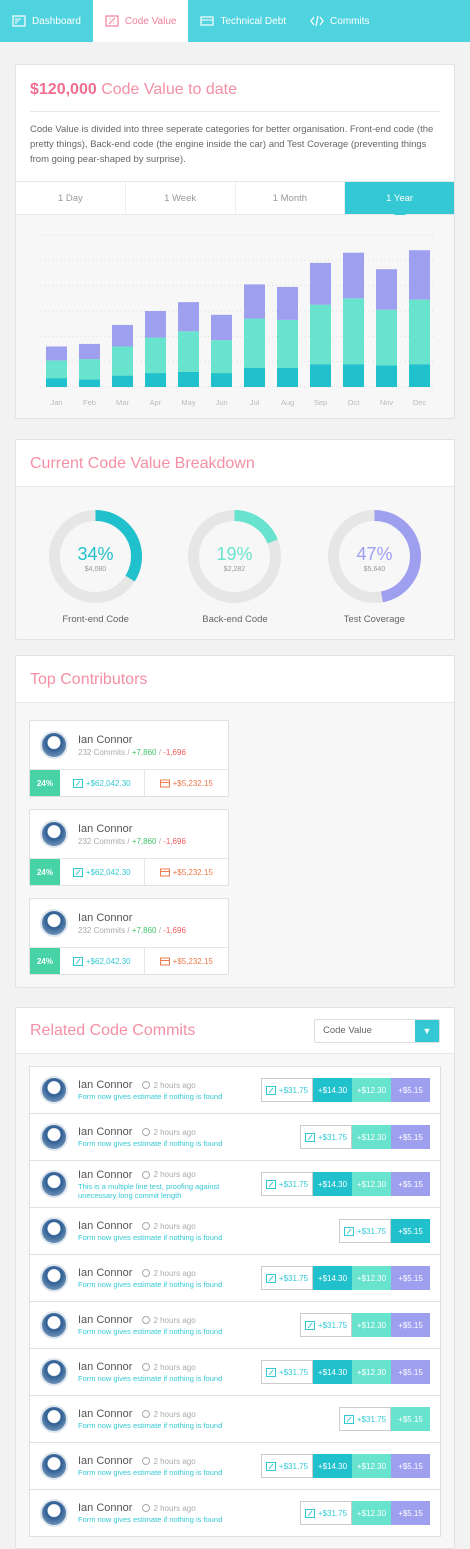 This screenshot has width=470, height=1549. What do you see at coordinates (345, 1278) in the screenshot?
I see `commit-badges: +$31.75 +$14.30 +$12.30 +$5.15` at bounding box center [345, 1278].